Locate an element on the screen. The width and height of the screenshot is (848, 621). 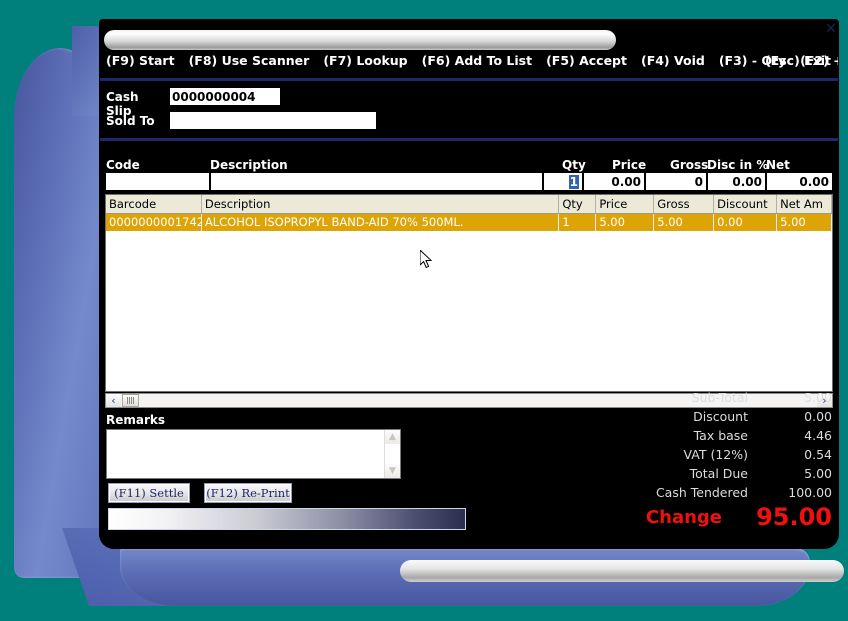
total-row-subtotal: Sub-Total 5.00 is located at coordinates (681, 397).